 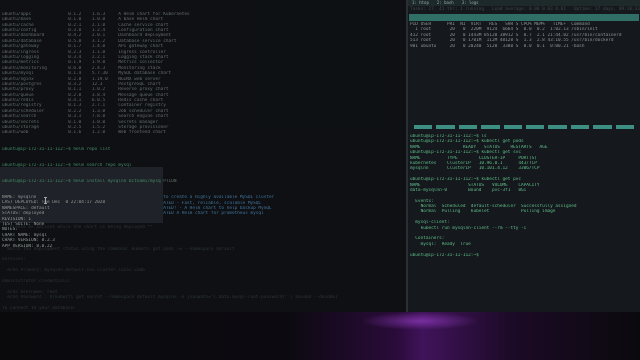 I want to click on taskbar-glow, so click(x=420, y=321).